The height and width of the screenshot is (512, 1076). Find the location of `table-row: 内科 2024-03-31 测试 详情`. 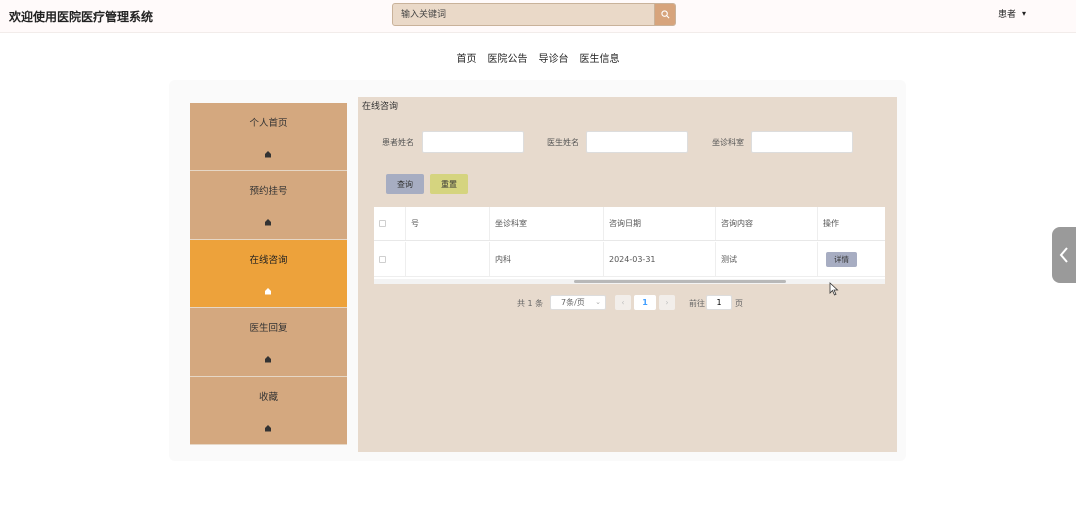

table-row: 内科 2024-03-31 测试 详情 is located at coordinates (629, 259).